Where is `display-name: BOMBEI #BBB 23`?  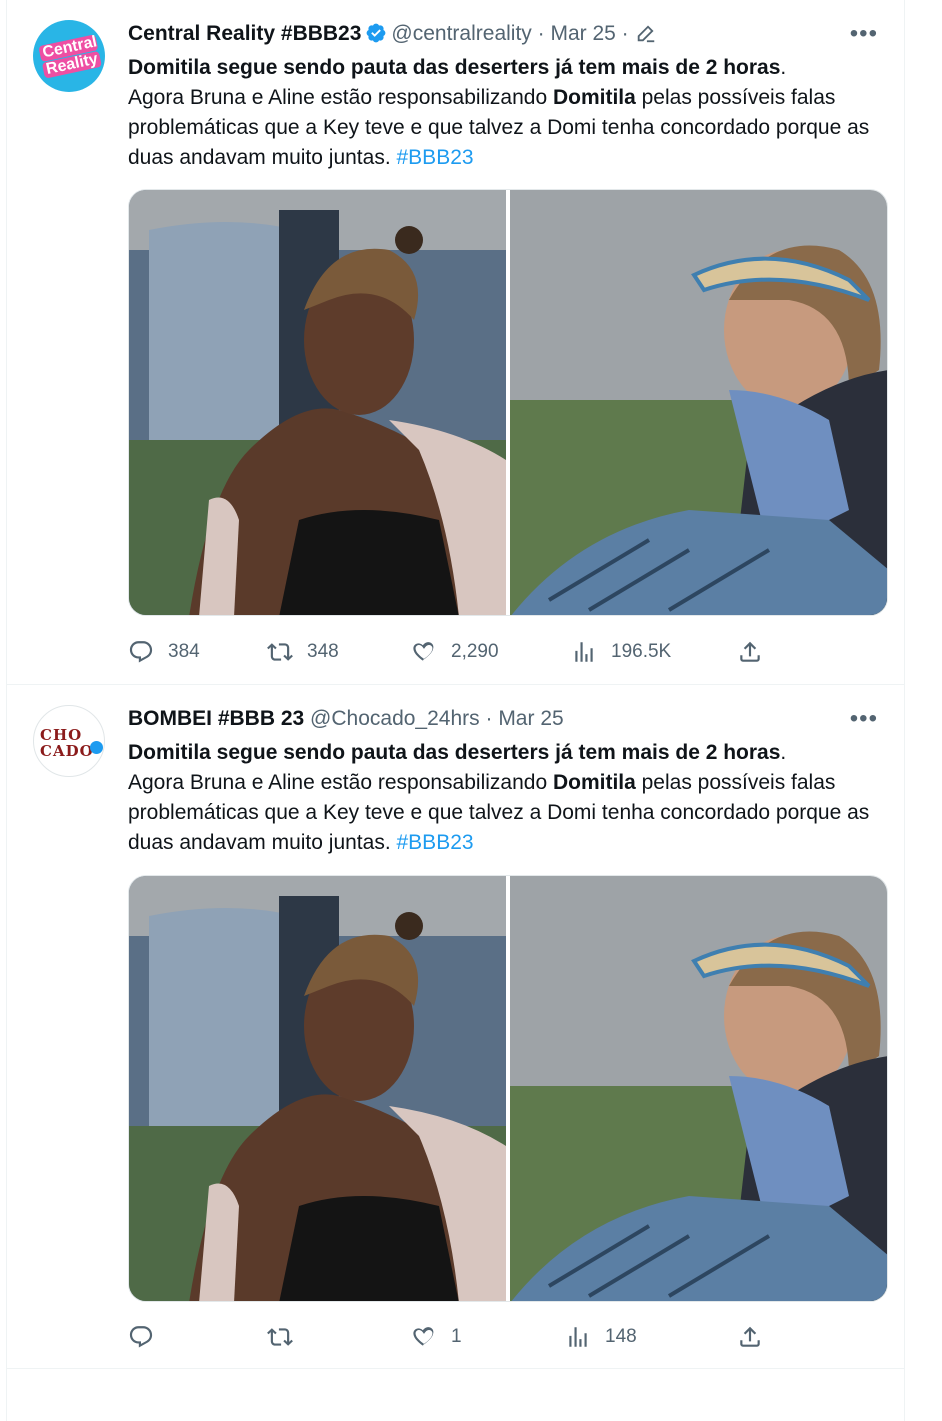
display-name: BOMBEI #BBB 23 is located at coordinates (216, 718).